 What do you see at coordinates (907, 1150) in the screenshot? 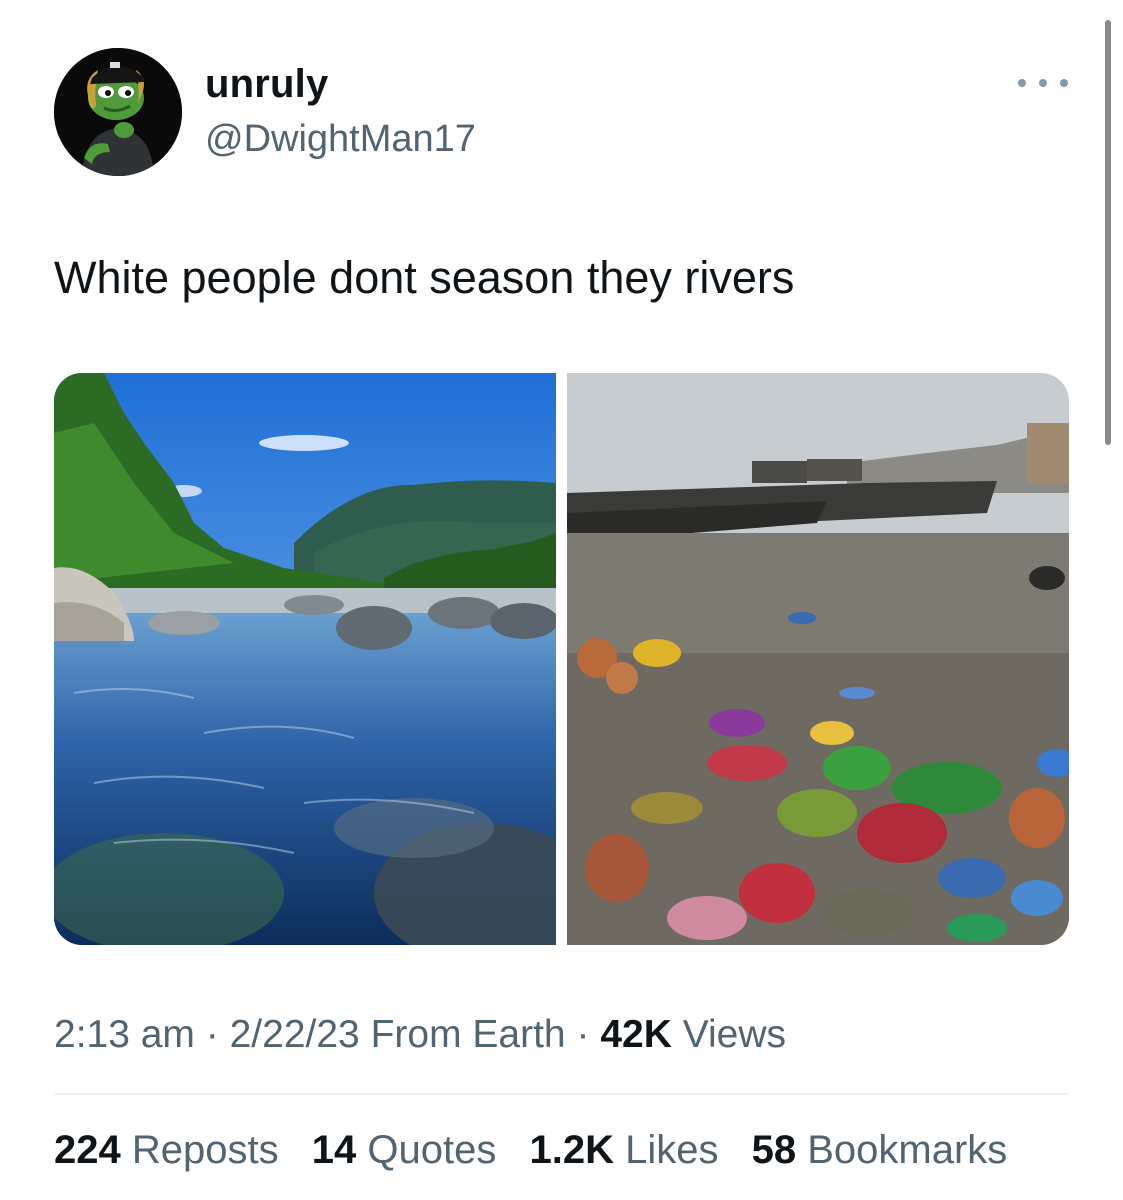
I see `bookmarks-label: Bookmarks` at bounding box center [907, 1150].